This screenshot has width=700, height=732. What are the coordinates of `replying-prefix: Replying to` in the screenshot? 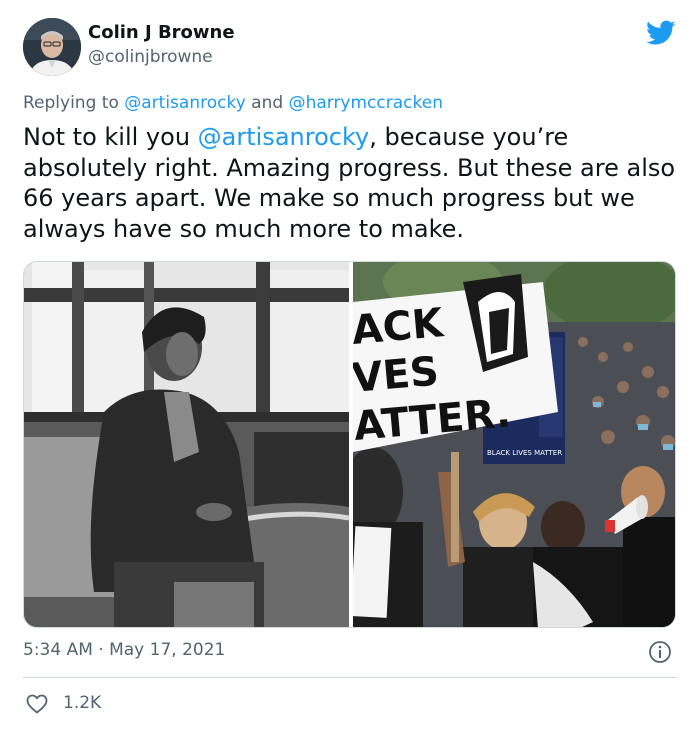 It's located at (71, 103).